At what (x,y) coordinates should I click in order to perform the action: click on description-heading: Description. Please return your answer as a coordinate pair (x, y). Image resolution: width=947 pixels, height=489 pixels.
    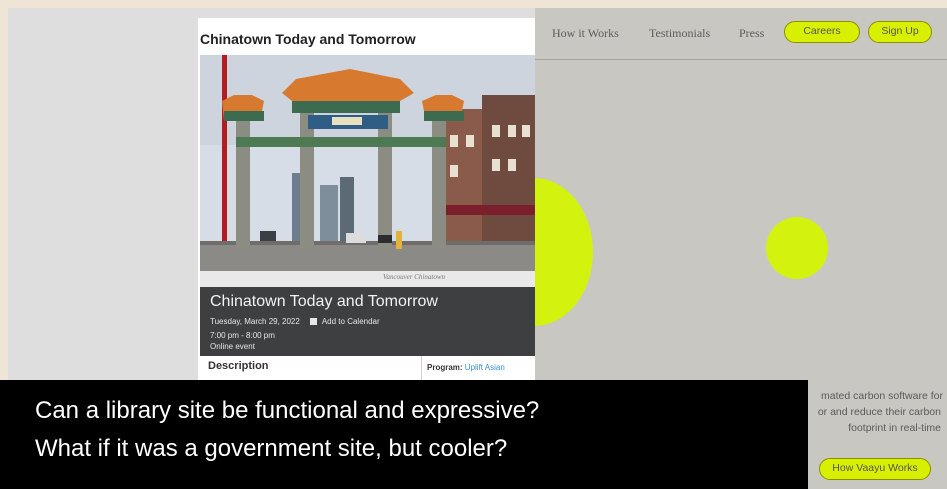
    Looking at the image, I should click on (238, 366).